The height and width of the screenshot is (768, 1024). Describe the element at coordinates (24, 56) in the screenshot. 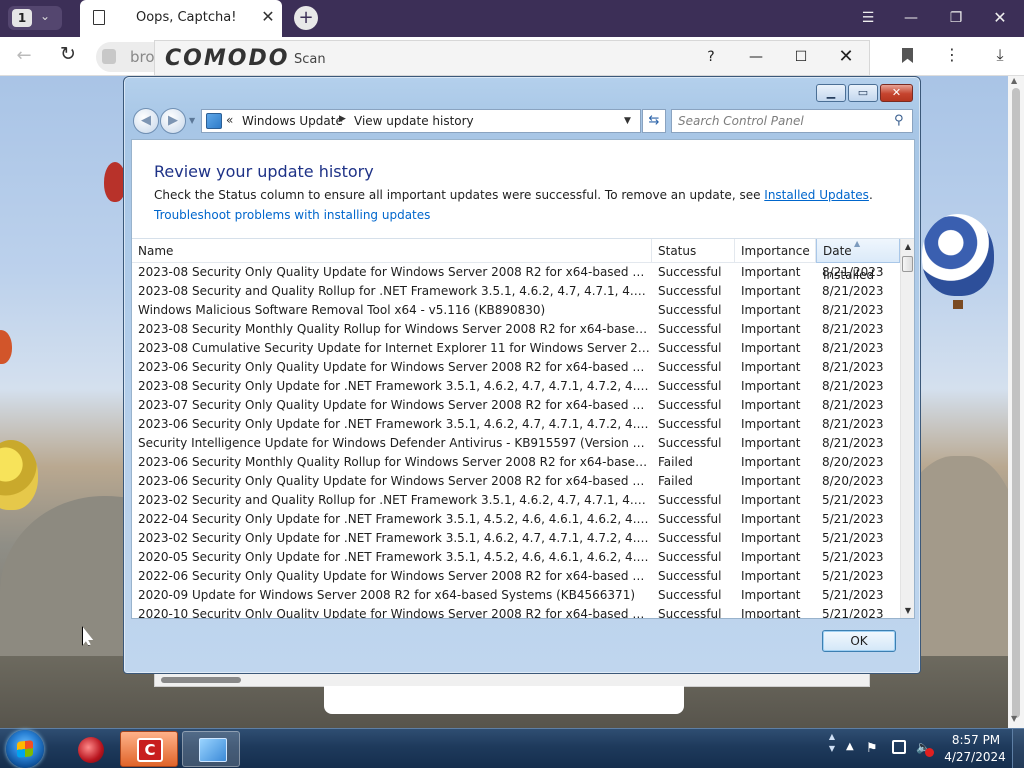

I see `back-arrow-icon: ←` at that location.